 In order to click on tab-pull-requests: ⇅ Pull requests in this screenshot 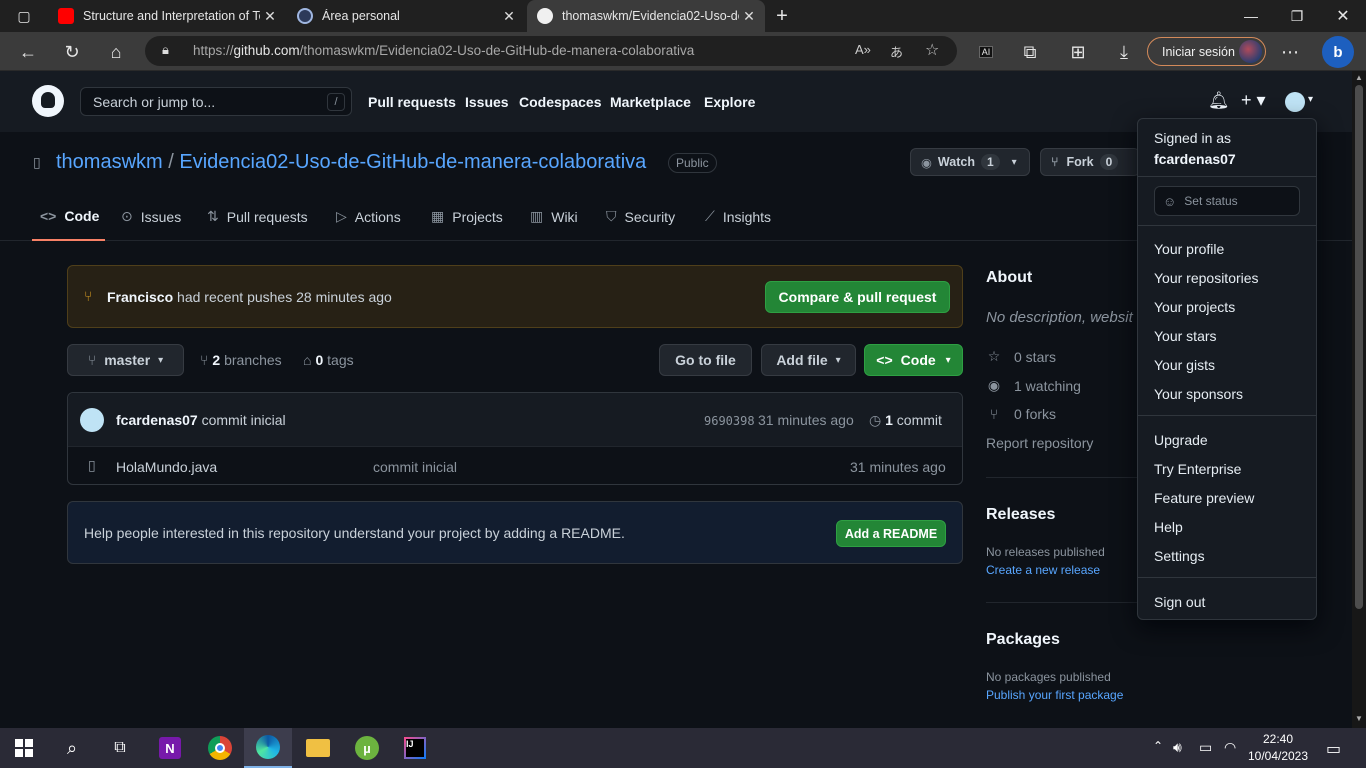, I will do `click(257, 216)`.